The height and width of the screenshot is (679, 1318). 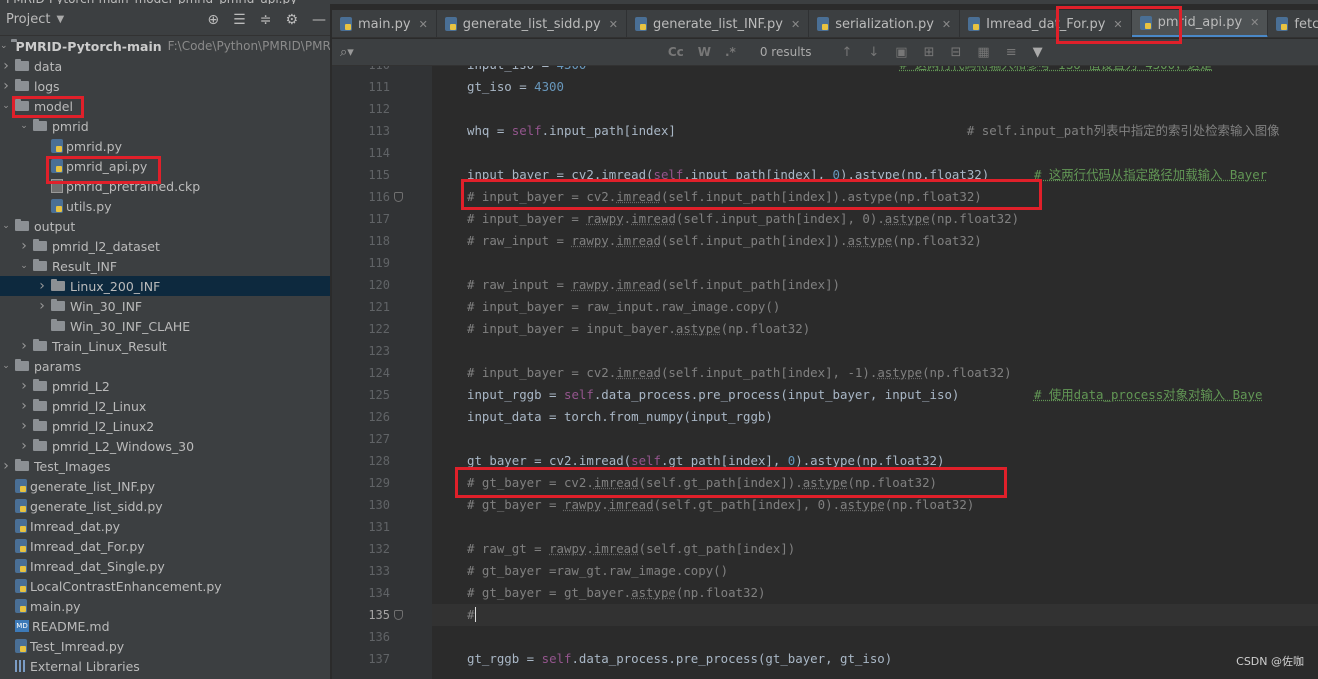 What do you see at coordinates (704, 52) in the screenshot?
I see `whole-word-toggle: W` at bounding box center [704, 52].